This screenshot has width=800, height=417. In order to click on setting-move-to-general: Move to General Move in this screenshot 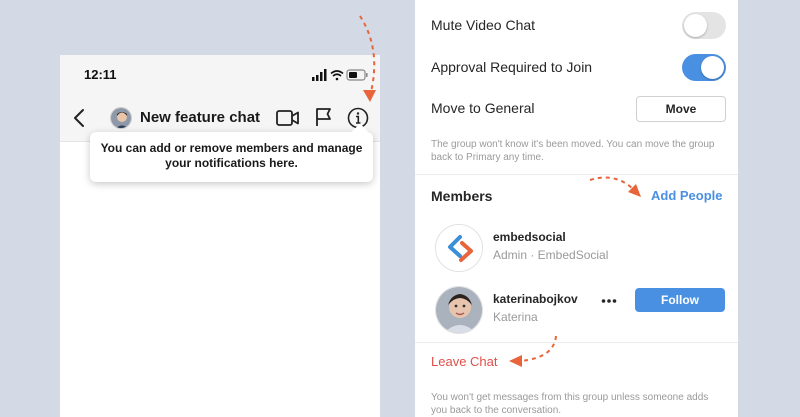, I will do `click(578, 109)`.